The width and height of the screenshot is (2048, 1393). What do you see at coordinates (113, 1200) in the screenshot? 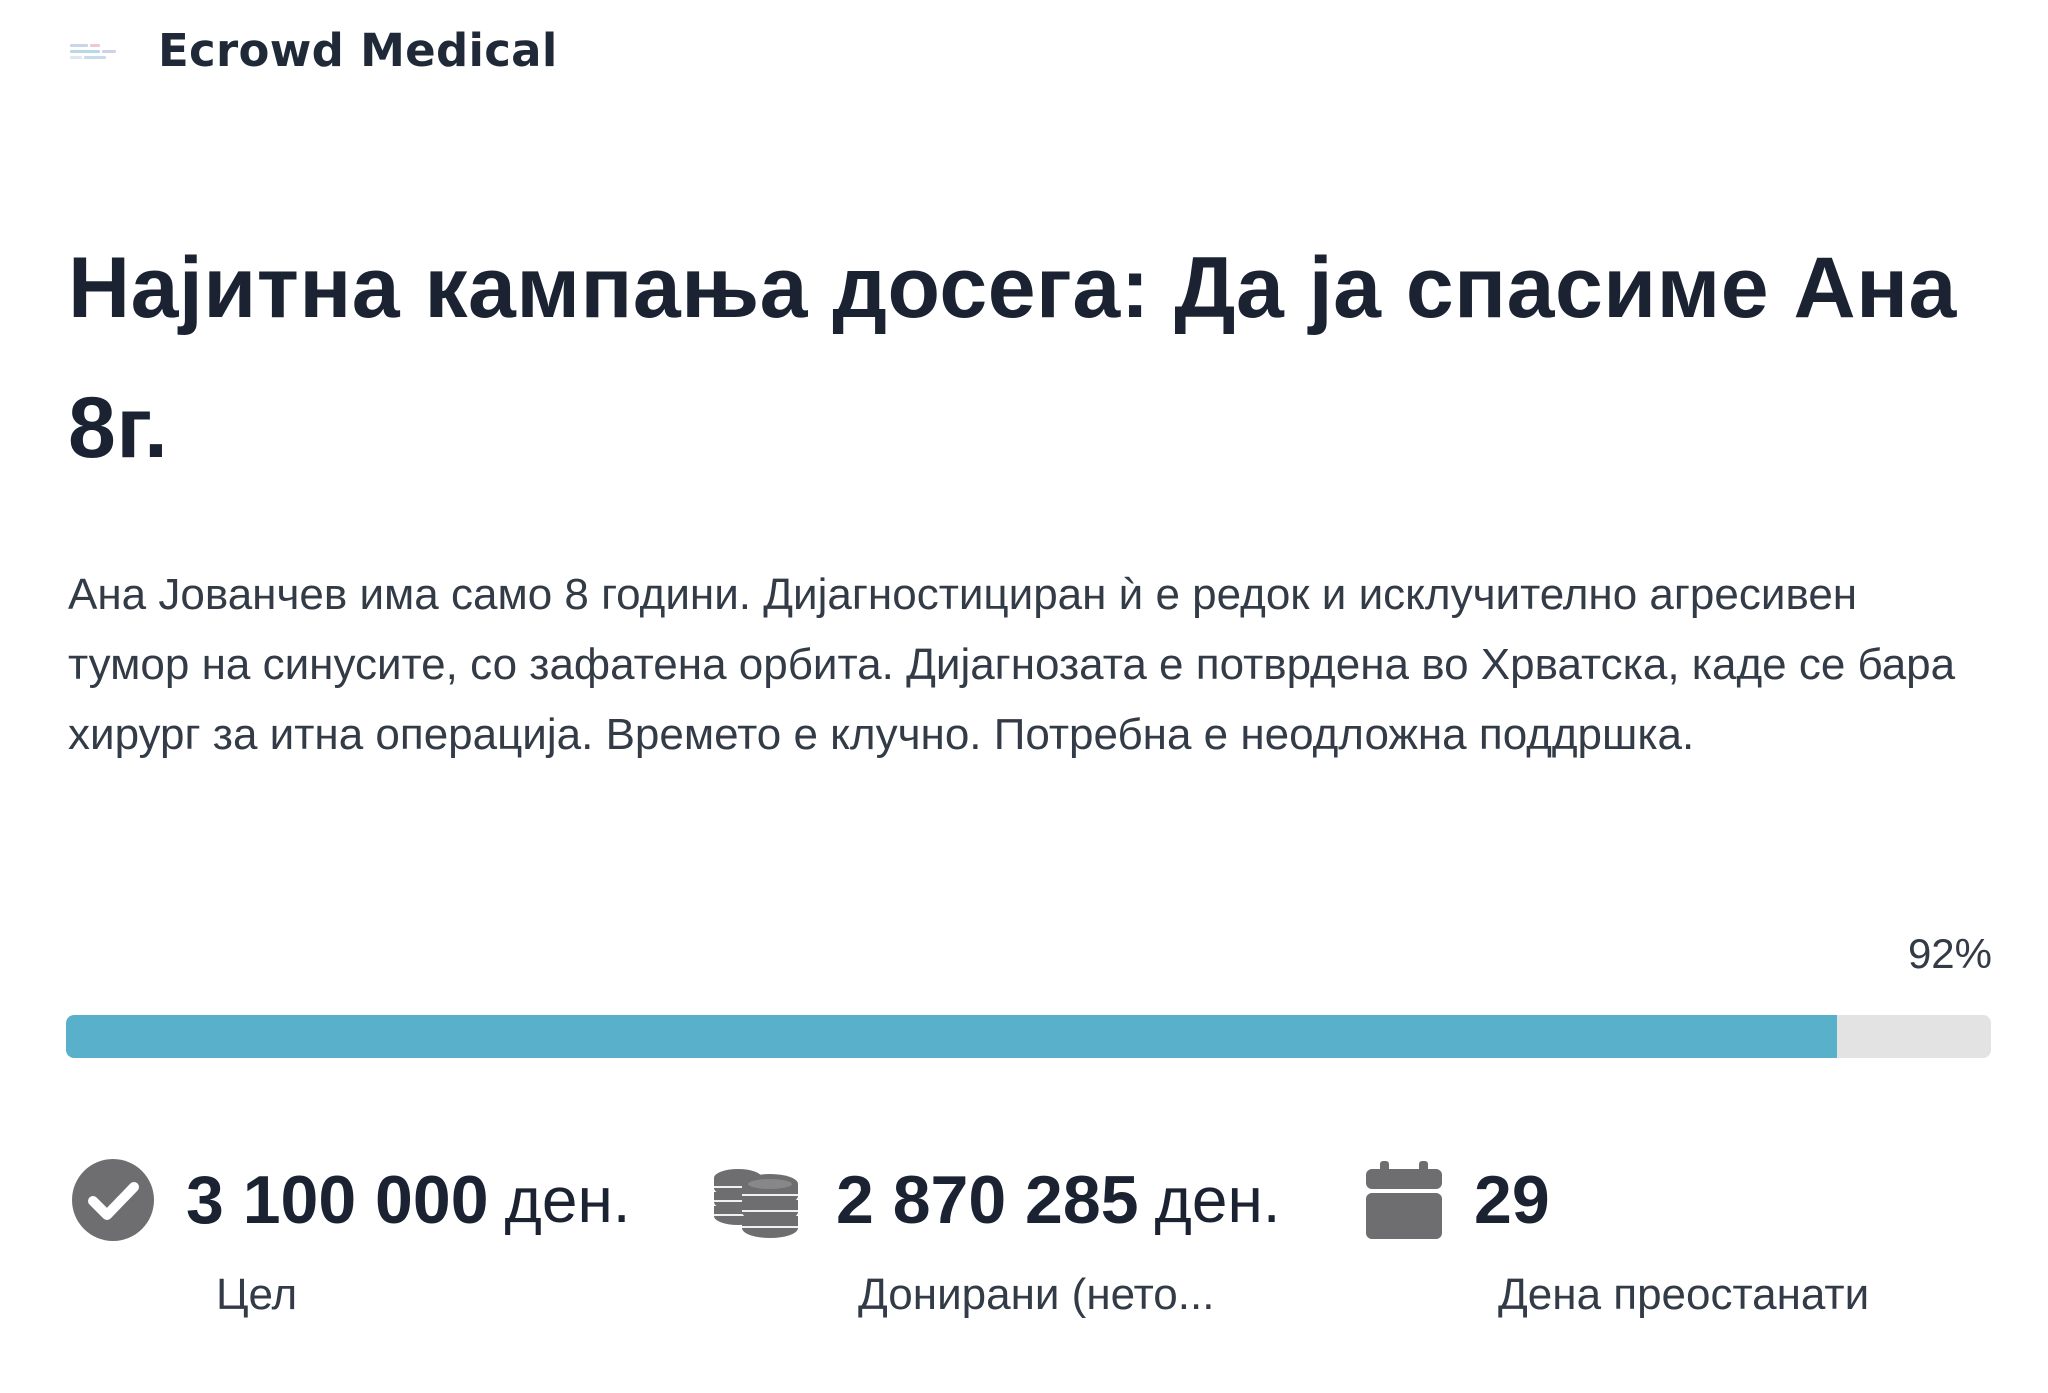
I see `check-circle-icon` at bounding box center [113, 1200].